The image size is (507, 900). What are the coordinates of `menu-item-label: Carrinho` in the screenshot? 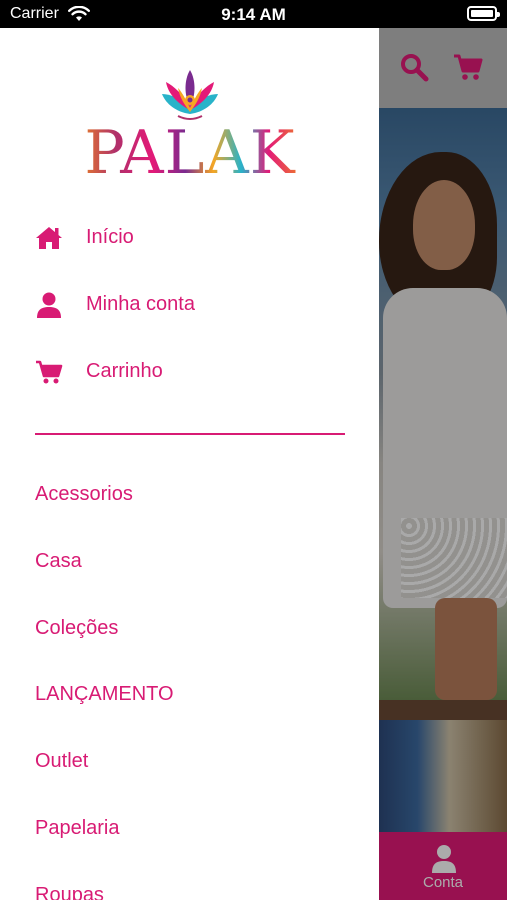 It's located at (124, 371).